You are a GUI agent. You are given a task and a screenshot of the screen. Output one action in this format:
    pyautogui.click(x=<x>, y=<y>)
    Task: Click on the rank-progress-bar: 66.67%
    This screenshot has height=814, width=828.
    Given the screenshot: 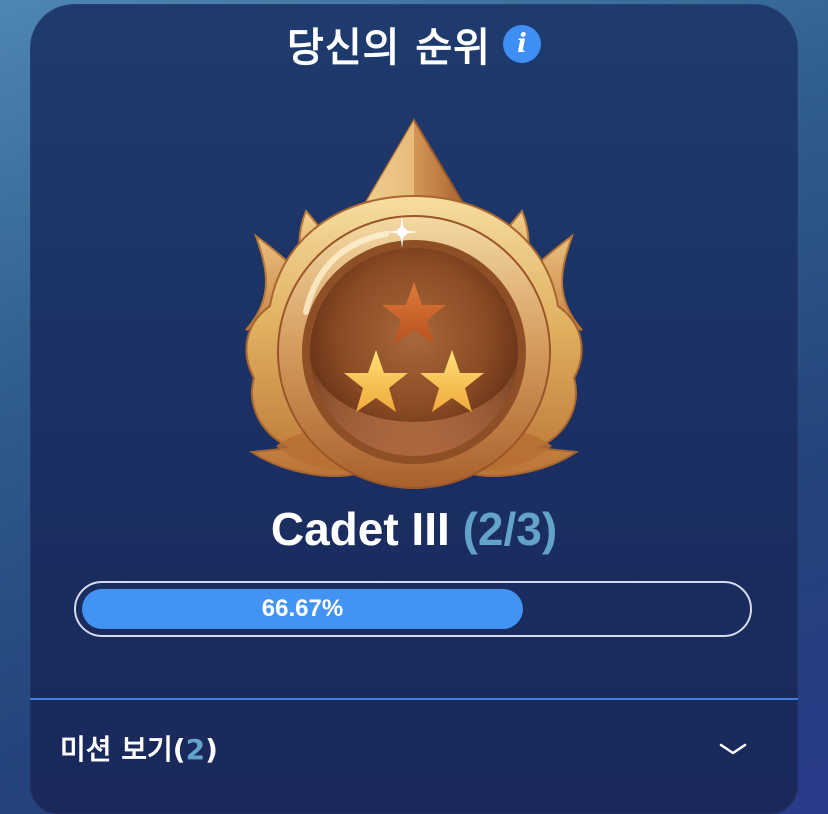 What is the action you would take?
    pyautogui.click(x=413, y=609)
    